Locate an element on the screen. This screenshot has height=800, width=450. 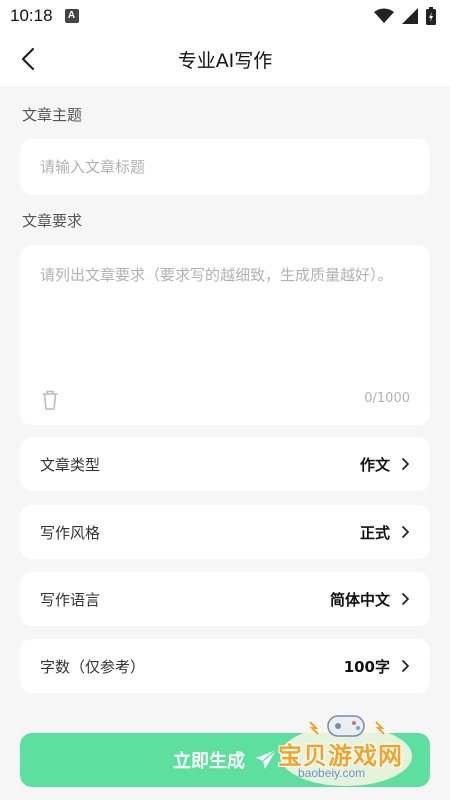
option-value: 100字 is located at coordinates (366, 666).